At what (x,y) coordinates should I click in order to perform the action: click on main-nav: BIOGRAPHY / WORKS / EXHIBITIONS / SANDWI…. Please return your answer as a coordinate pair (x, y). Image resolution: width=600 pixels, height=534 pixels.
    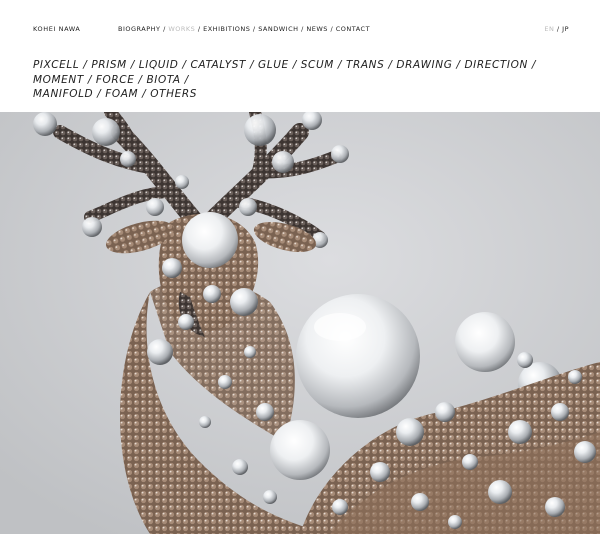
    Looking at the image, I should click on (244, 29).